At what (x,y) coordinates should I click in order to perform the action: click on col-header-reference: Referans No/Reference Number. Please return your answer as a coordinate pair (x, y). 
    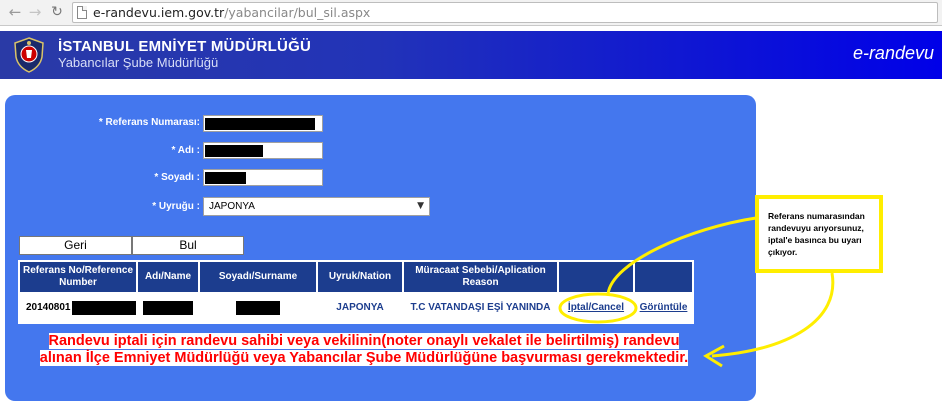
    Looking at the image, I should click on (78, 277).